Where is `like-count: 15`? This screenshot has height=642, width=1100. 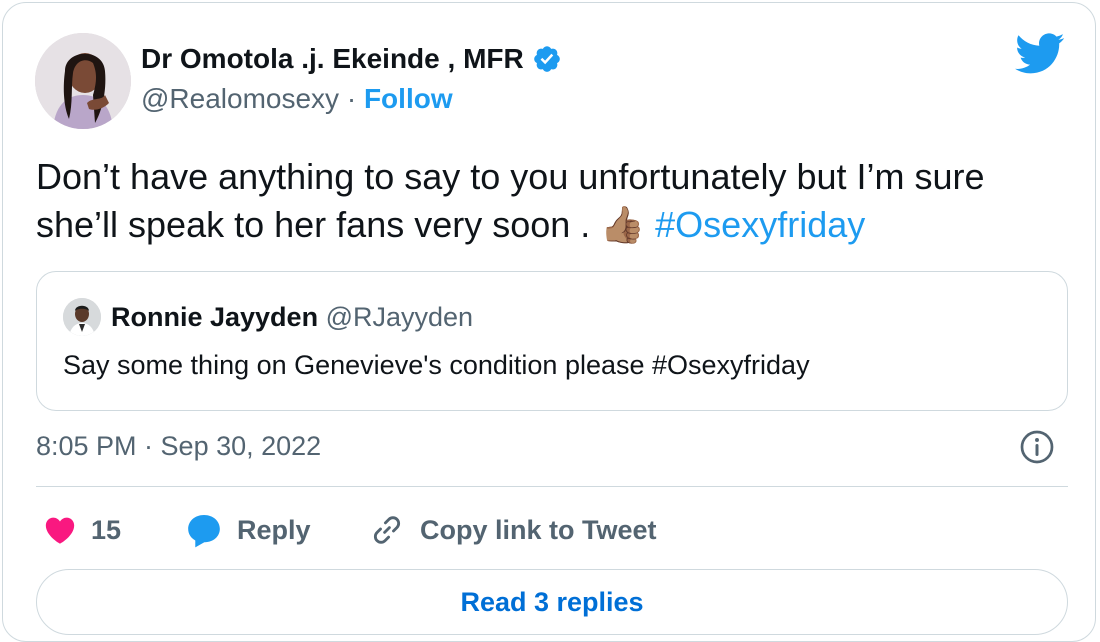 like-count: 15 is located at coordinates (106, 529).